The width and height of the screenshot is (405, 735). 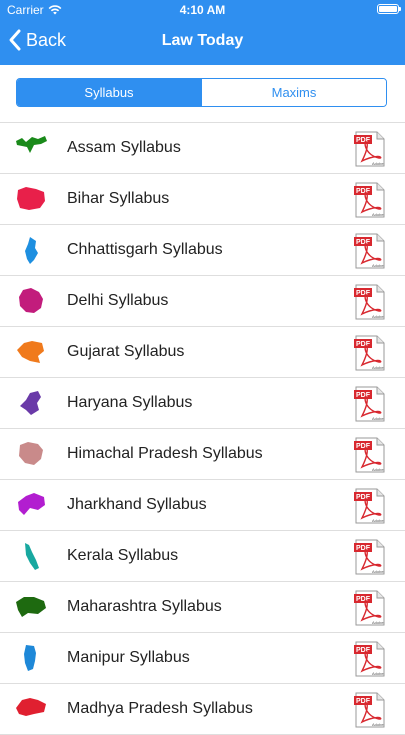 What do you see at coordinates (31, 607) in the screenshot?
I see `maharashtra-map-icon` at bounding box center [31, 607].